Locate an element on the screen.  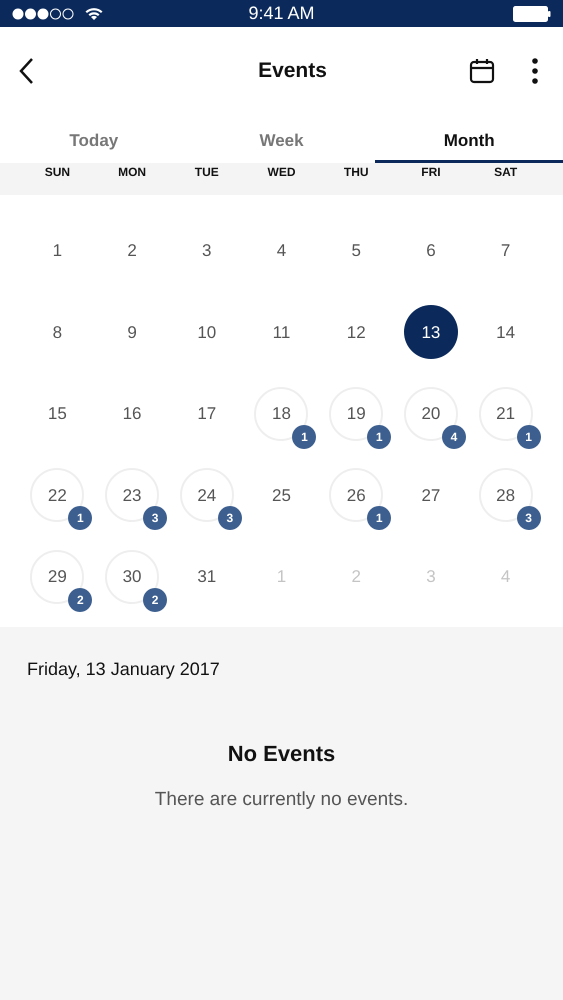
weekday-label: SAT is located at coordinates (506, 173).